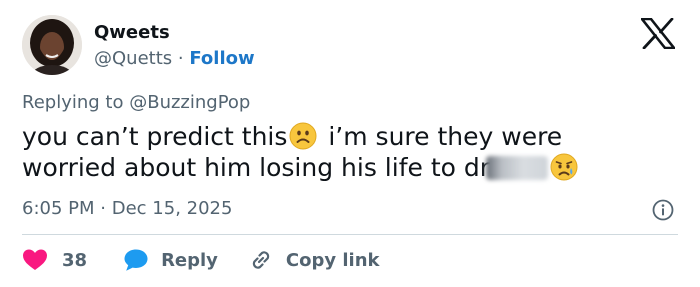 Image resolution: width=700 pixels, height=287 pixels. Describe the element at coordinates (155, 136) in the screenshot. I see `tweet-text-part-1: you can’t predict this` at that location.